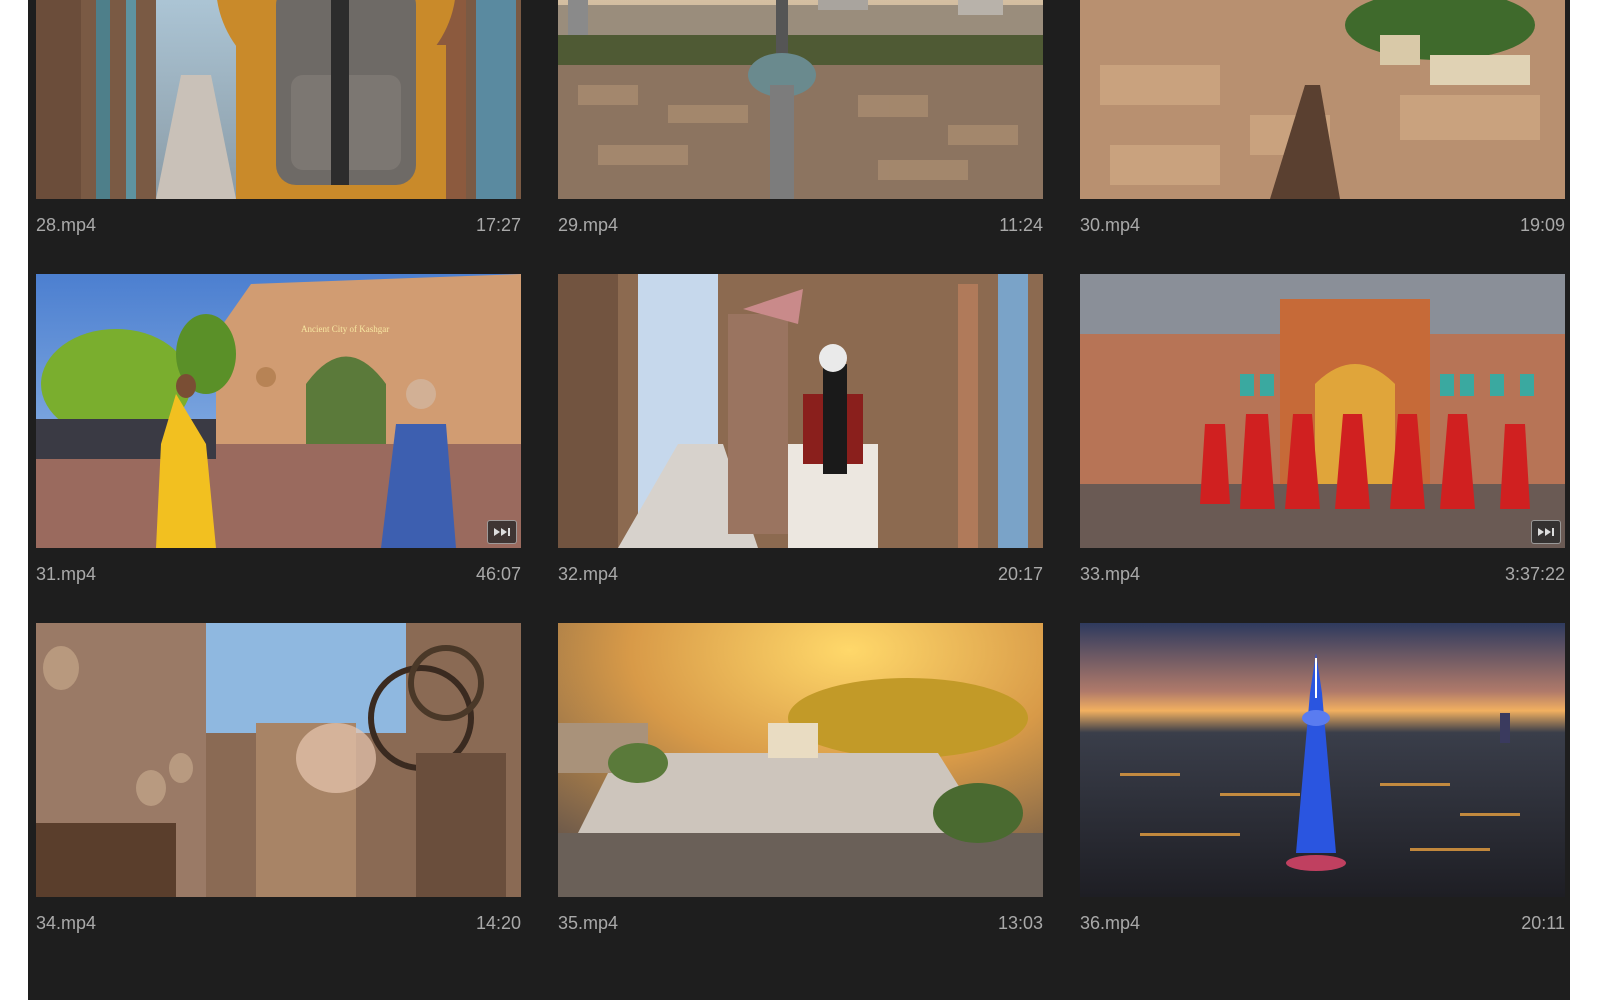  Describe the element at coordinates (800, 925) in the screenshot. I see `clip-meta: 35.mp4 13:03` at that location.